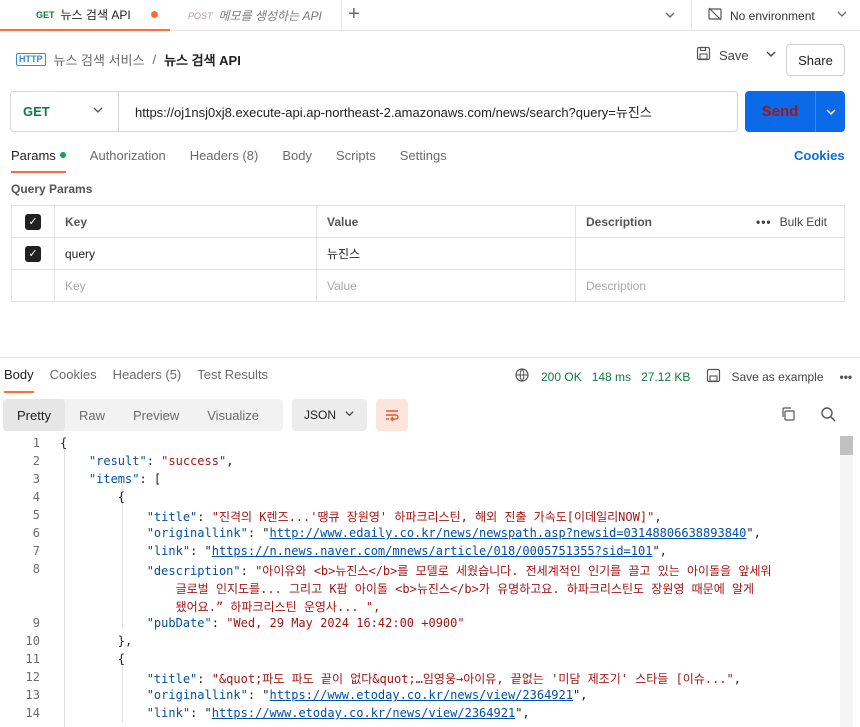 The height and width of the screenshot is (727, 860). I want to click on line-number: 9, so click(36, 623).